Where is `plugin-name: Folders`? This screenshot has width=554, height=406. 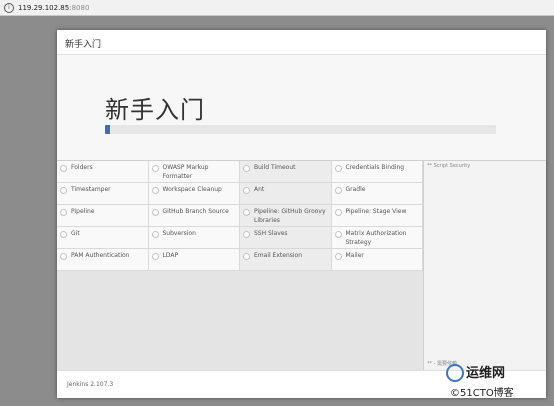 plugin-name: Folders is located at coordinates (82, 167).